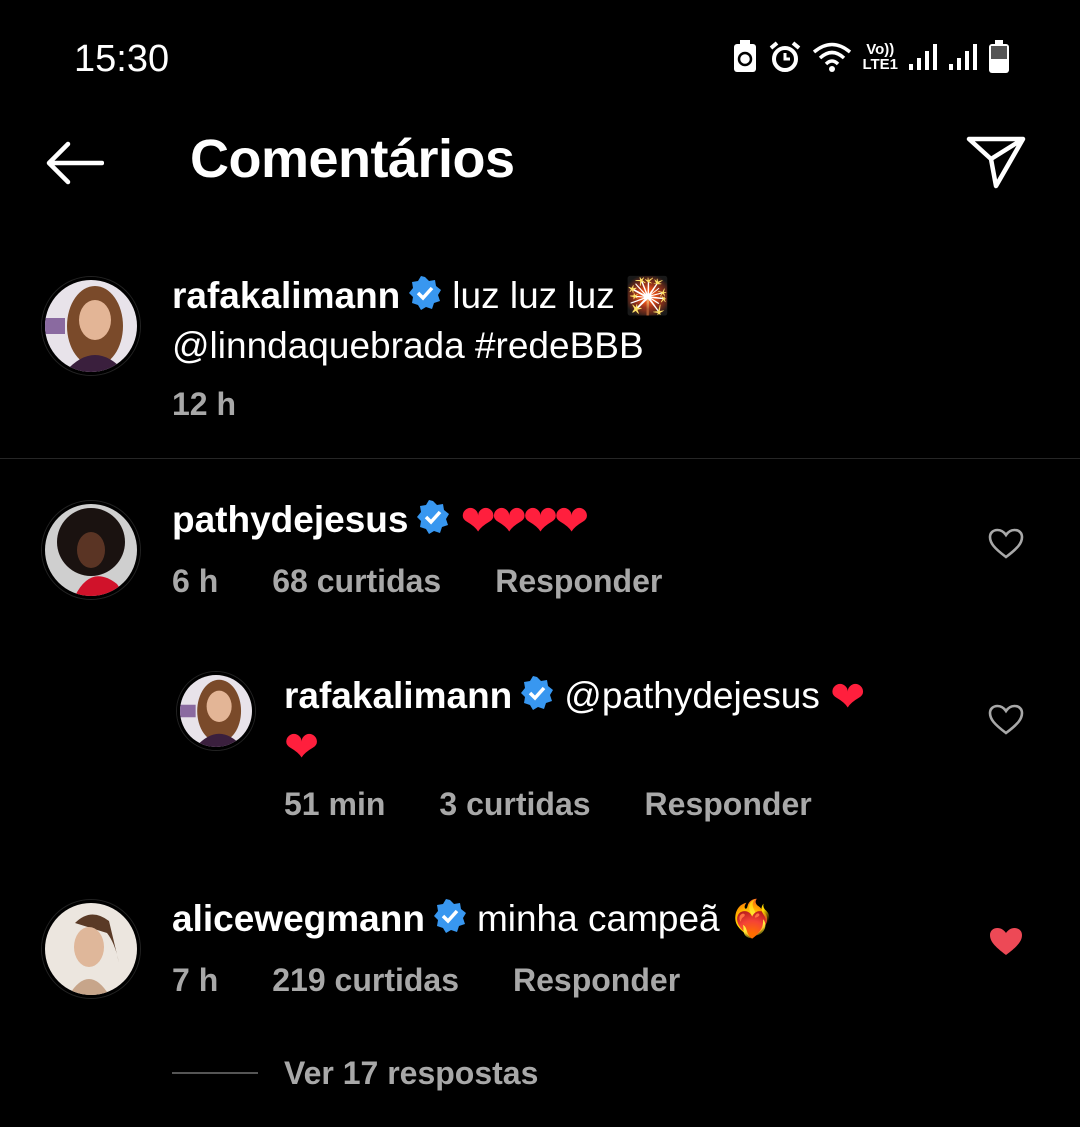  Describe the element at coordinates (301, 747) in the screenshot. I see `reply-line2: ❤` at that location.